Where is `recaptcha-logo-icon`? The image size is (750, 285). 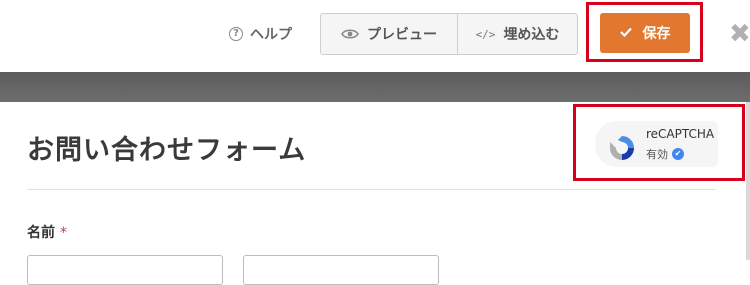 recaptcha-logo-icon is located at coordinates (622, 148).